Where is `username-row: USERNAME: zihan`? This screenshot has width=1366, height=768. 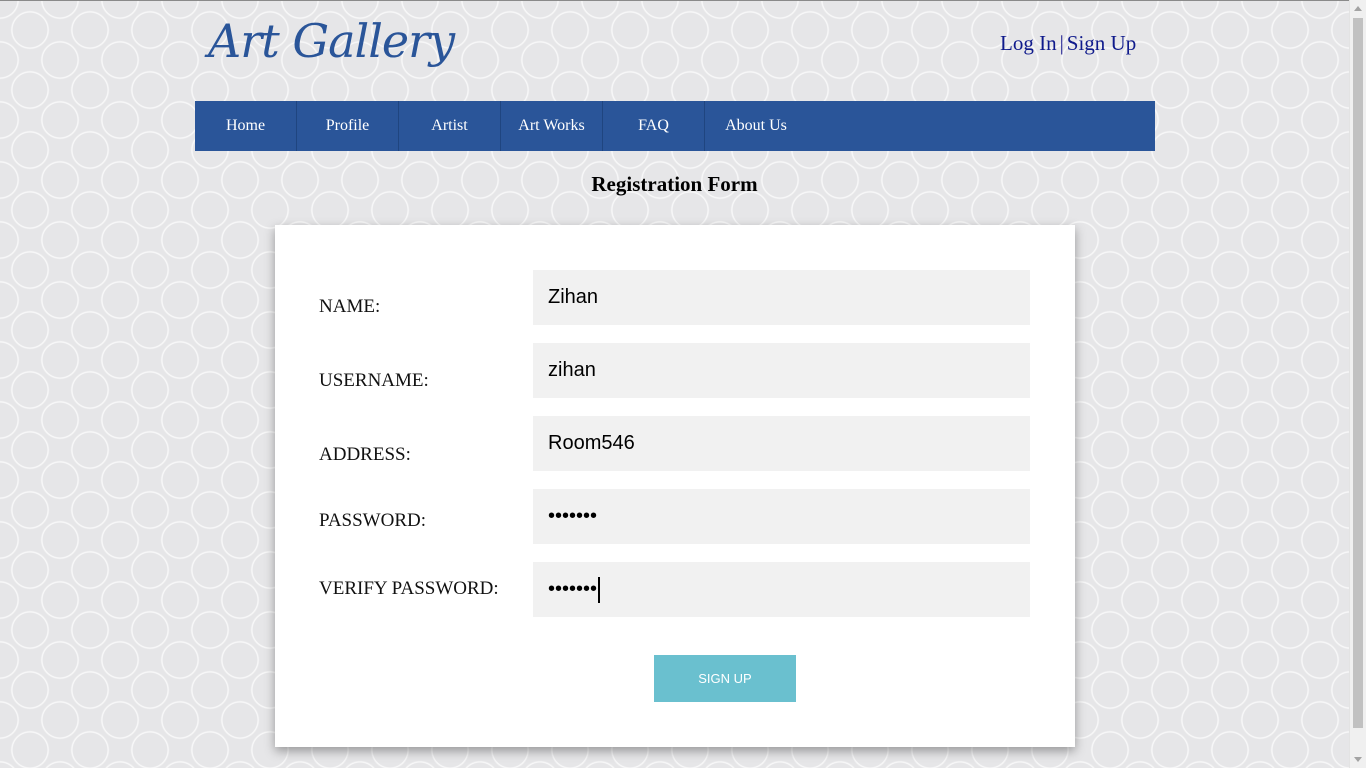
username-row: USERNAME: zihan is located at coordinates (675, 370).